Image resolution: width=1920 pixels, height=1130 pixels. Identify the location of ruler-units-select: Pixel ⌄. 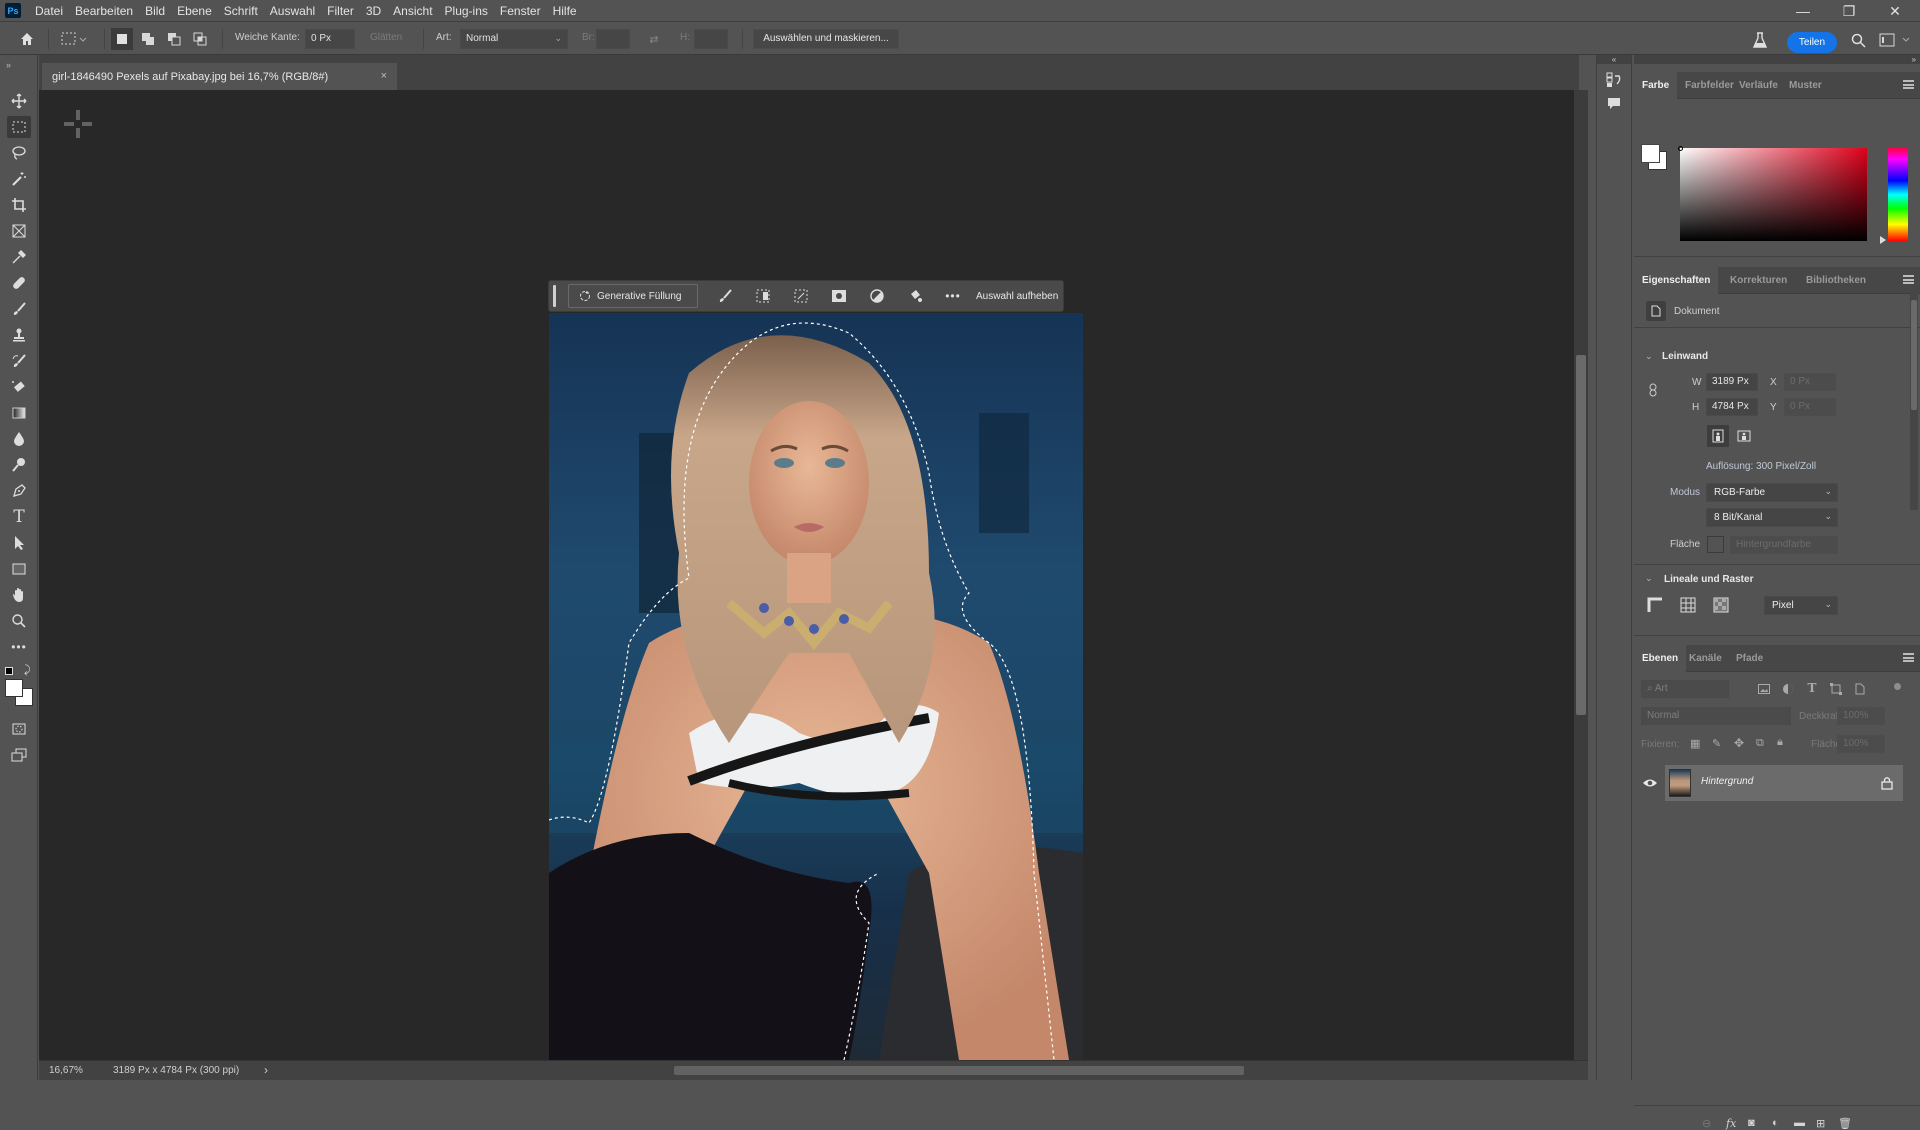
(1801, 605).